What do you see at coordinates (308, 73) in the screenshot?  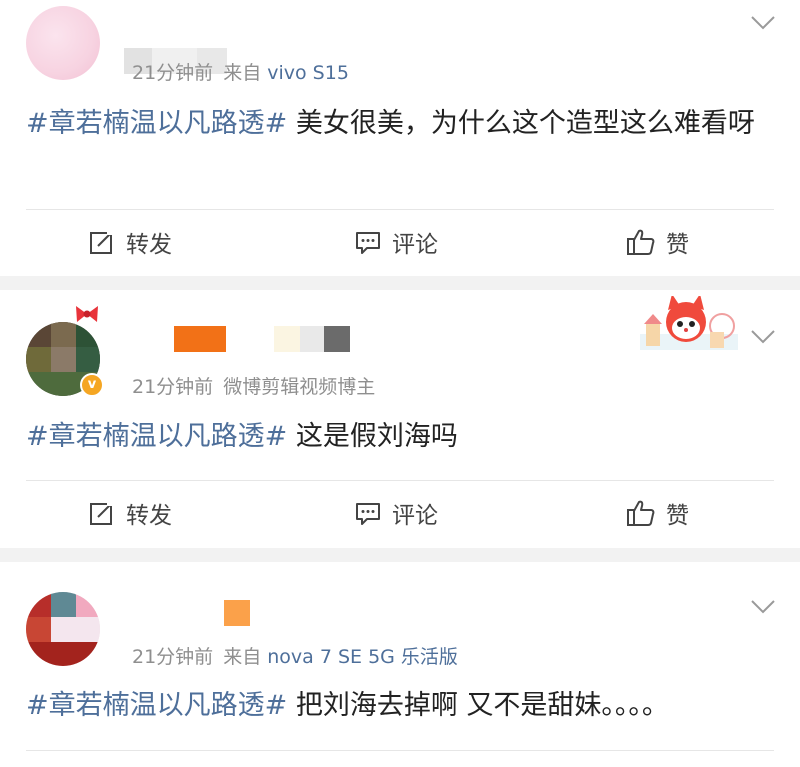 I see `device-name: vivo S15` at bounding box center [308, 73].